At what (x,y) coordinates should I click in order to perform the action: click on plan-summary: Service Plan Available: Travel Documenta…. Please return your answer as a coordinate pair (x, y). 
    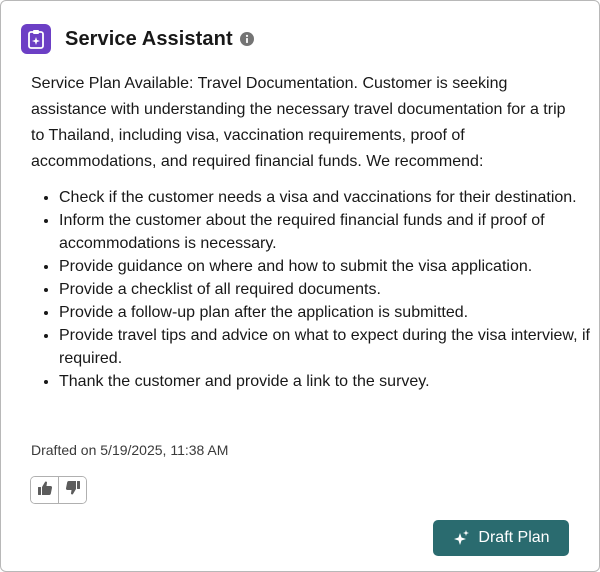
    Looking at the image, I should click on (298, 122).